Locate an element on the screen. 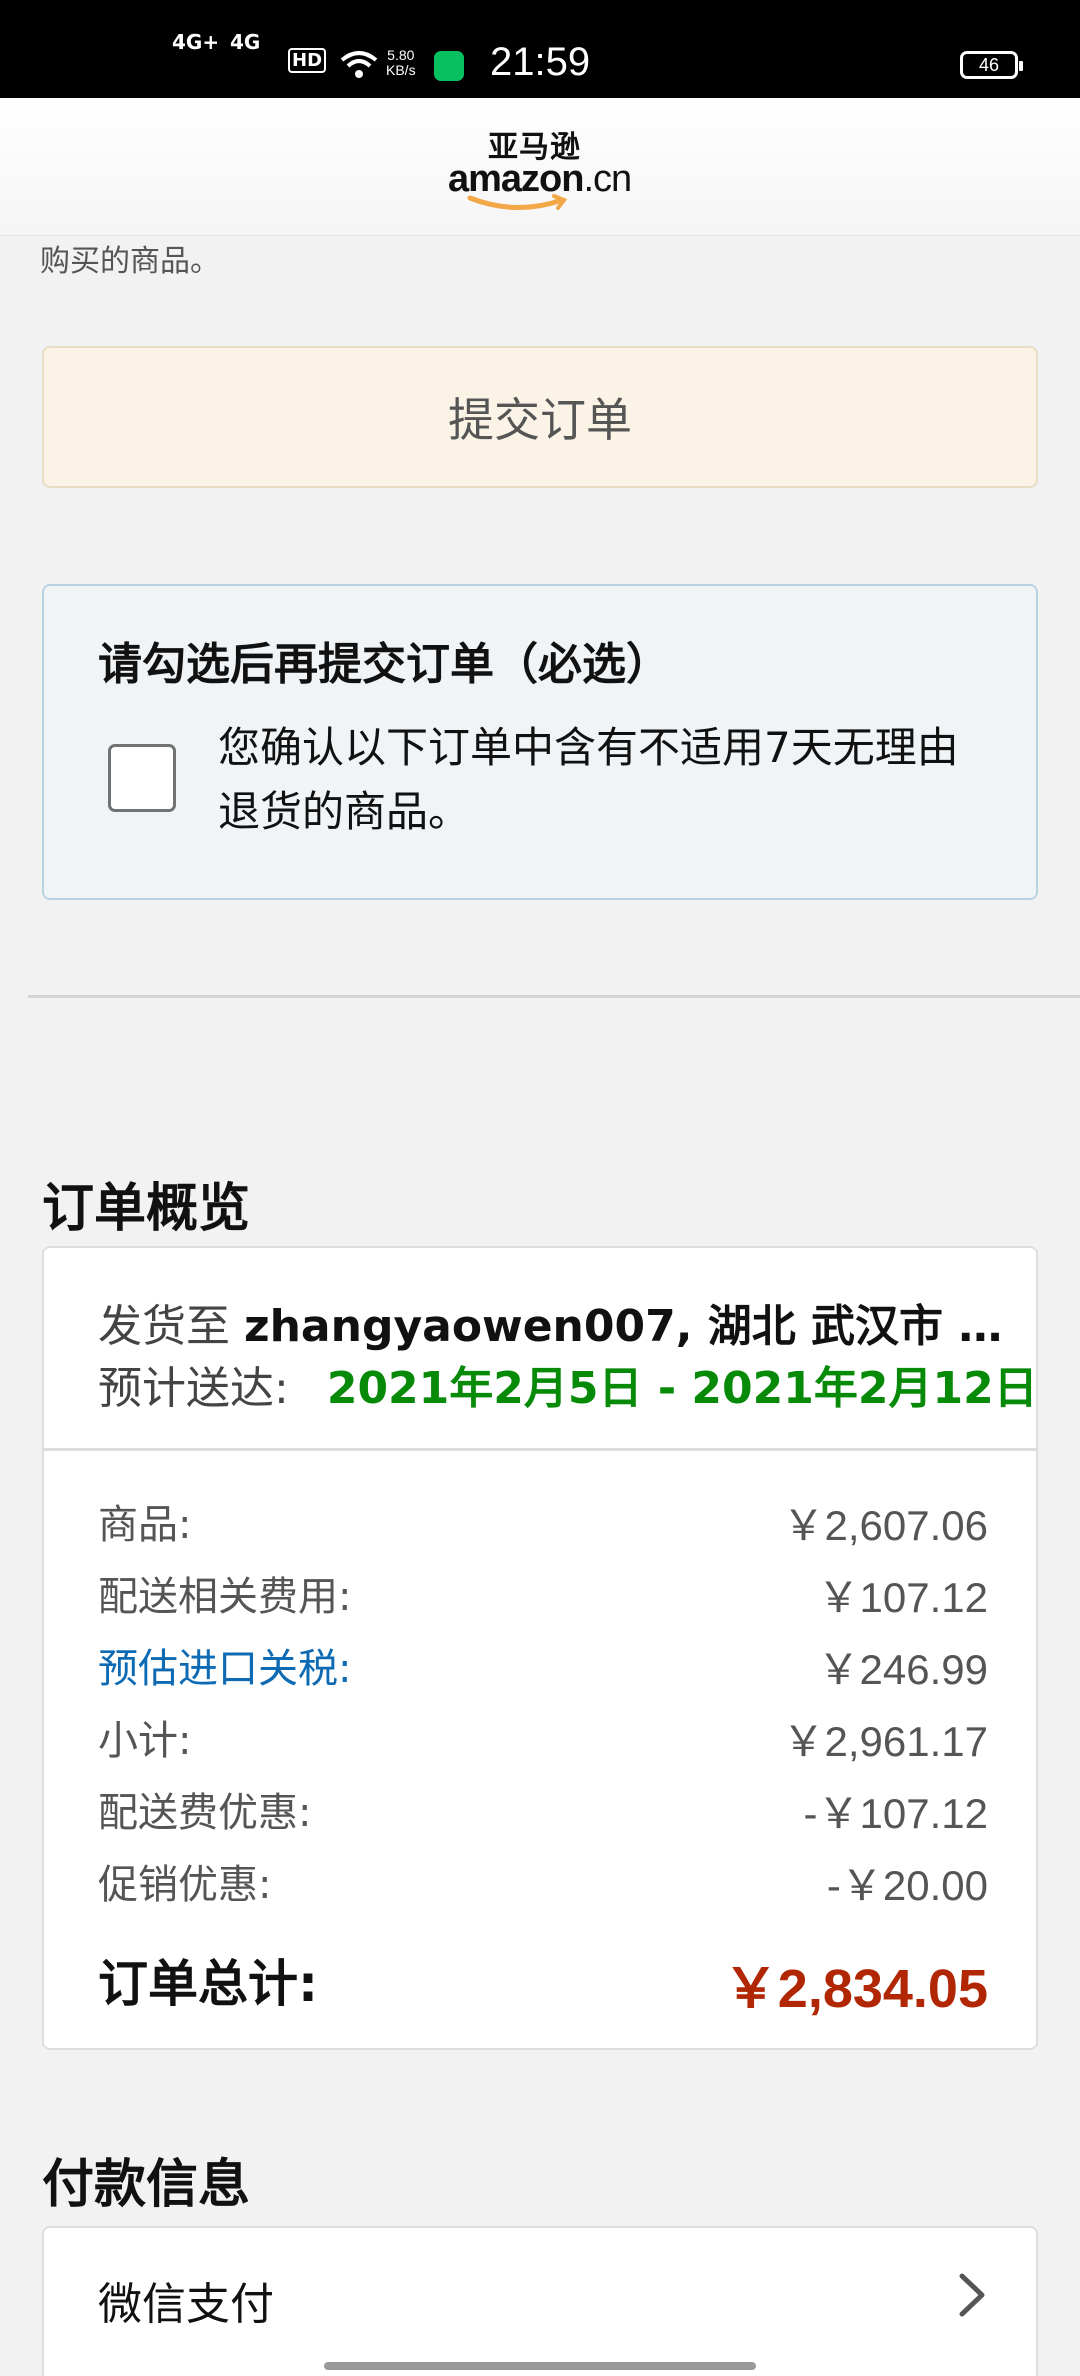  confirmation-text: 您确认以下订单中含有不适用7天无理由退货的商品。 is located at coordinates (608, 780).